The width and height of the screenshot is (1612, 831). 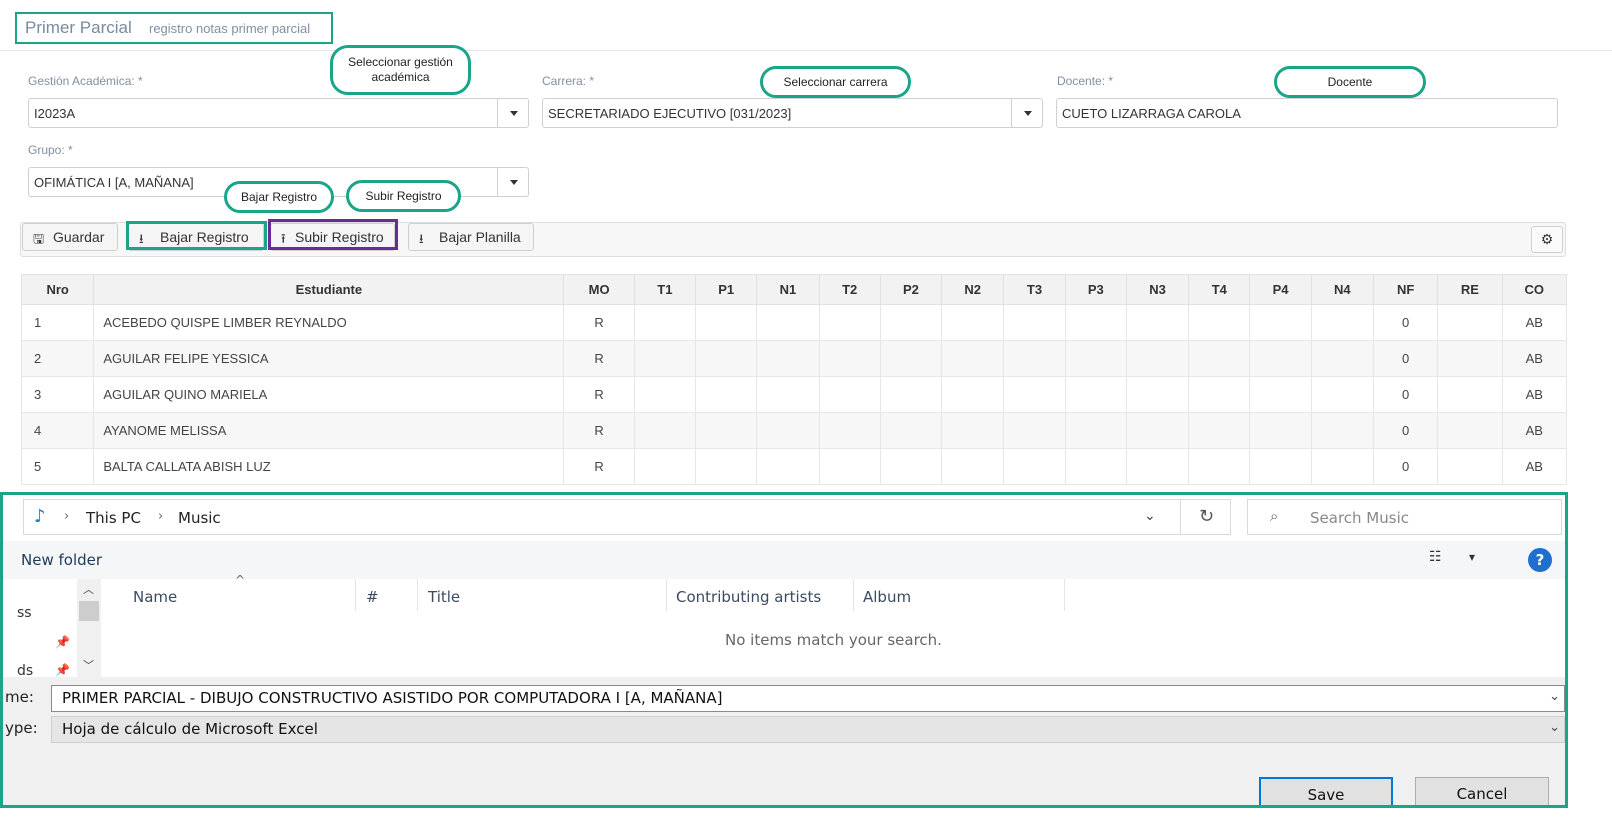 What do you see at coordinates (959, 595) in the screenshot?
I see `column-album: Album` at bounding box center [959, 595].